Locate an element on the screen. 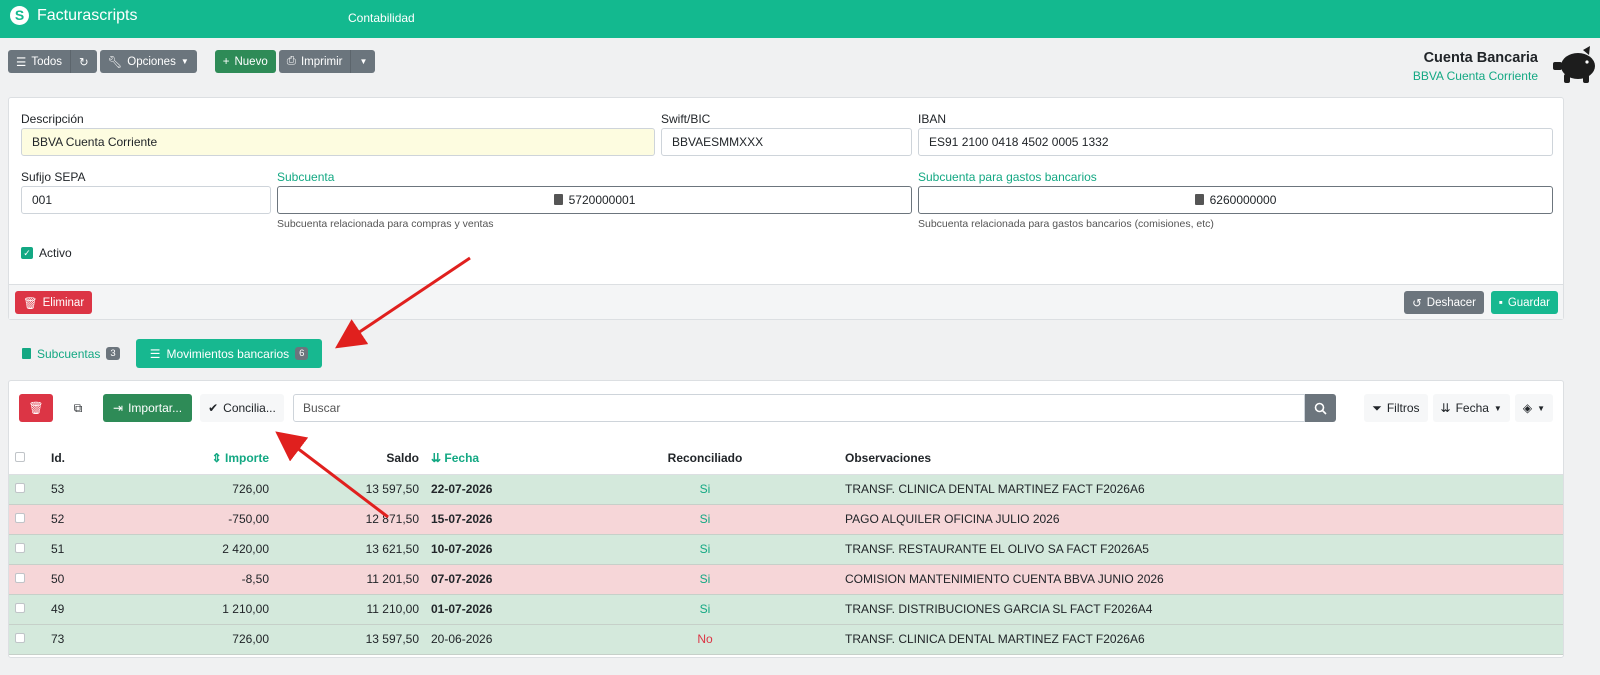 Image resolution: width=1600 pixels, height=675 pixels. subcuenta-select: 5720000001 is located at coordinates (594, 200).